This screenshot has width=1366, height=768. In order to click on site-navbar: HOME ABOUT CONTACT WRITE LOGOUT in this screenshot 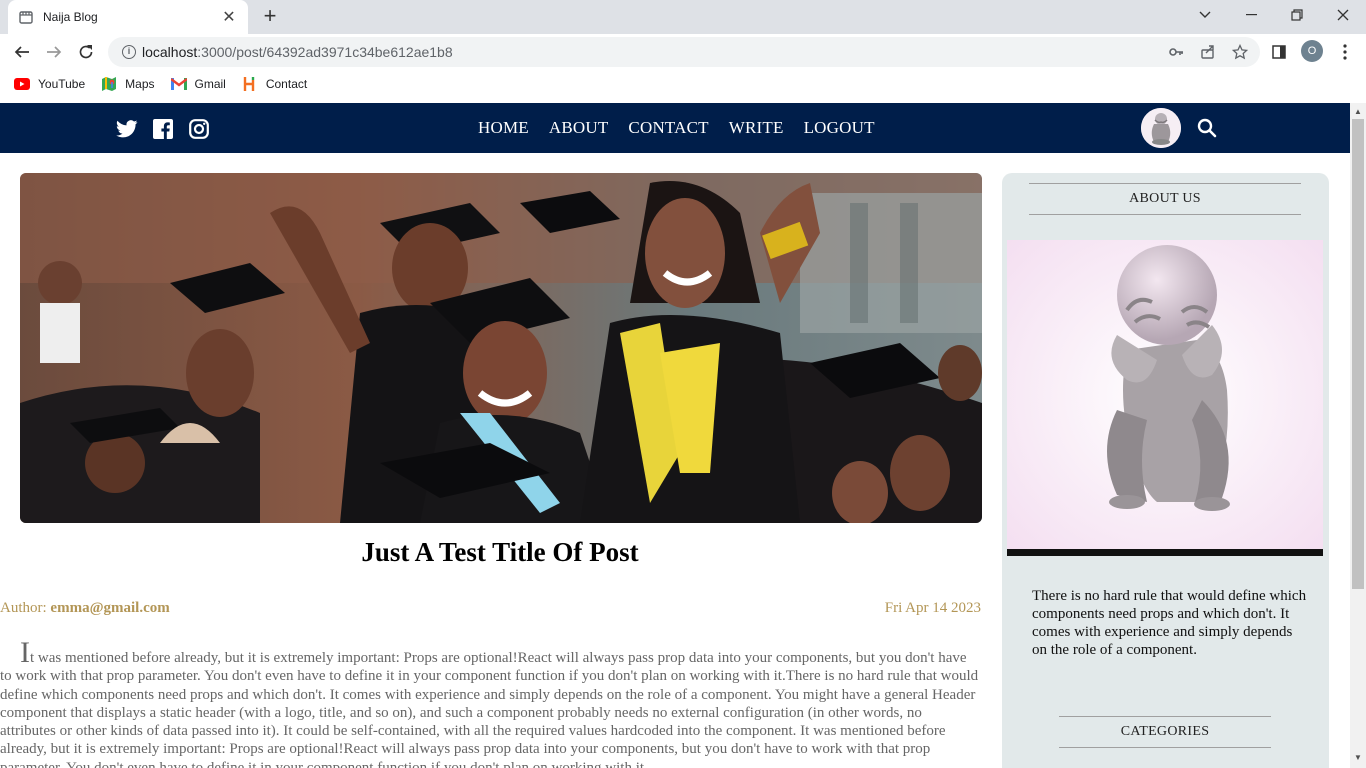, I will do `click(675, 128)`.